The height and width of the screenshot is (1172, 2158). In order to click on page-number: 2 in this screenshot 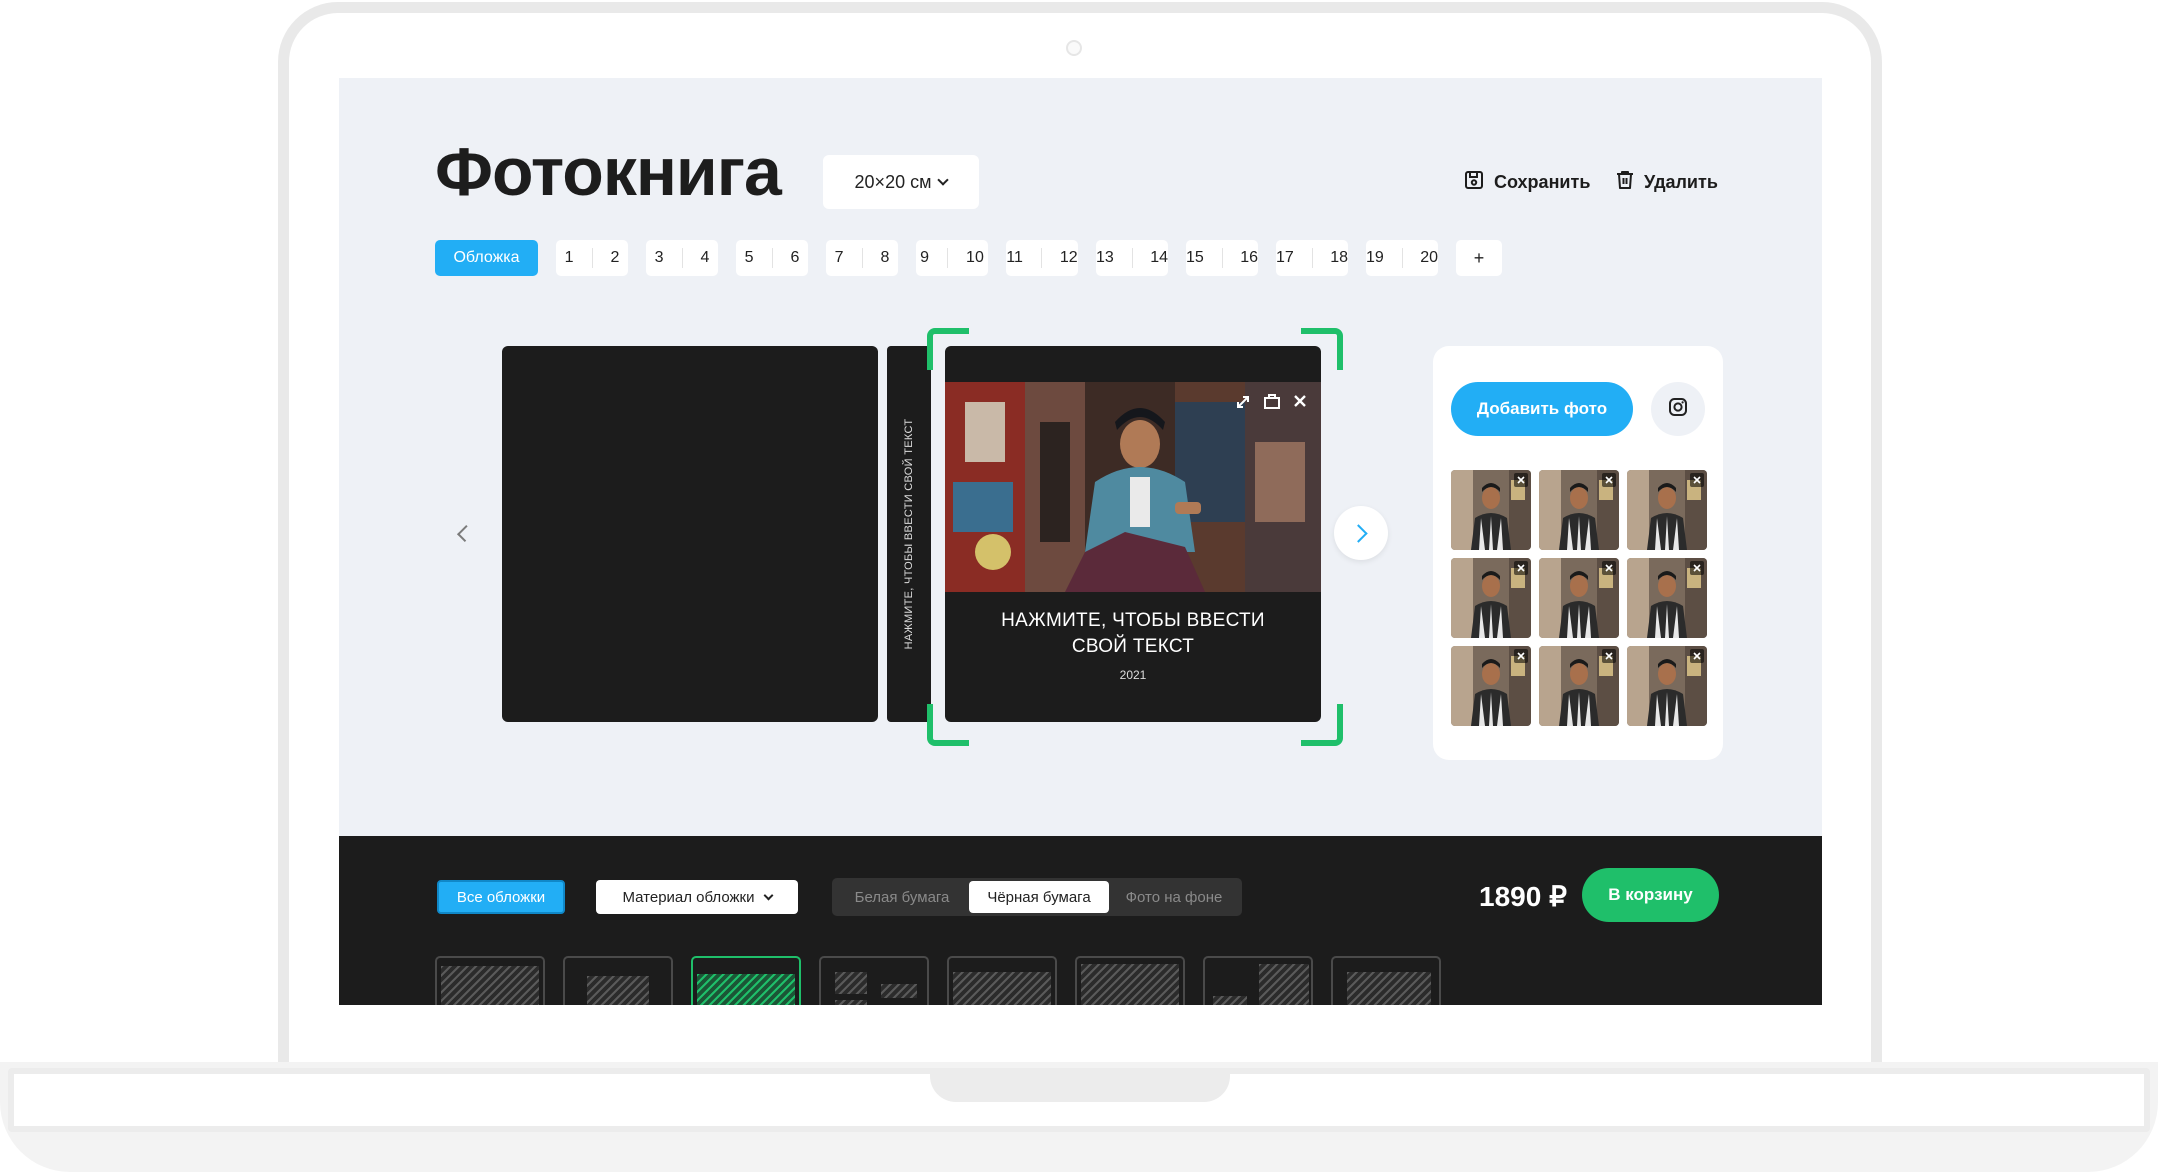, I will do `click(615, 257)`.